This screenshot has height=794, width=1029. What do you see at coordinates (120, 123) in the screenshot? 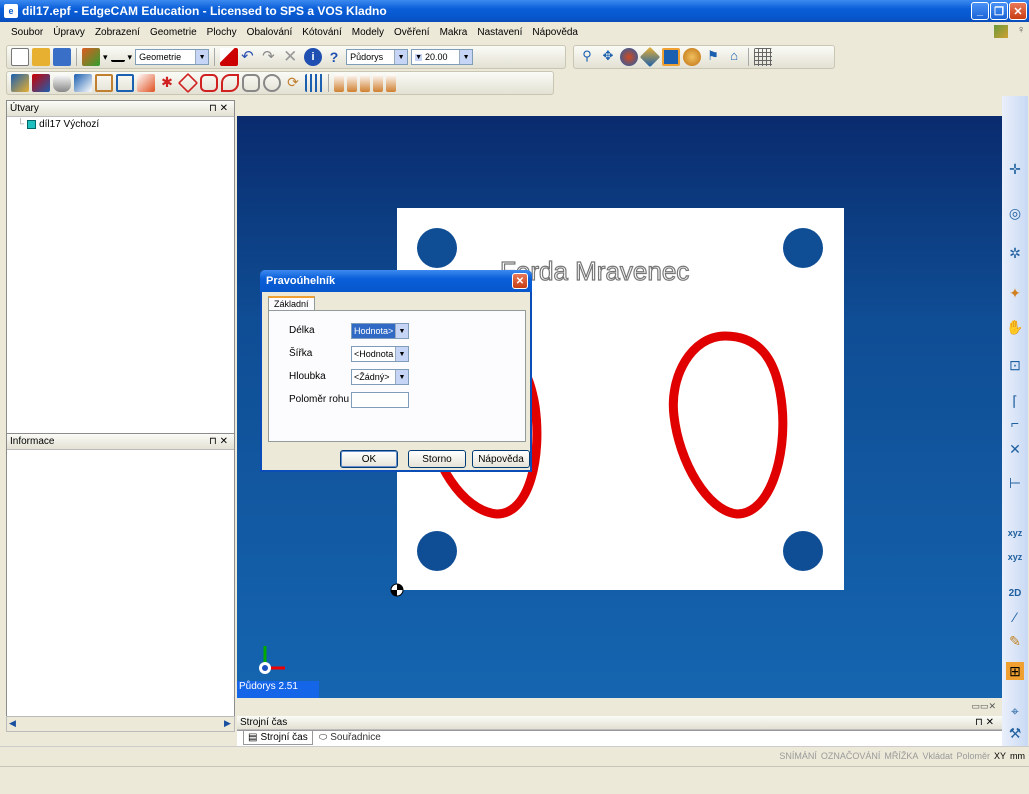
I see `tree-item: └ díl17 Výchozí` at bounding box center [120, 123].